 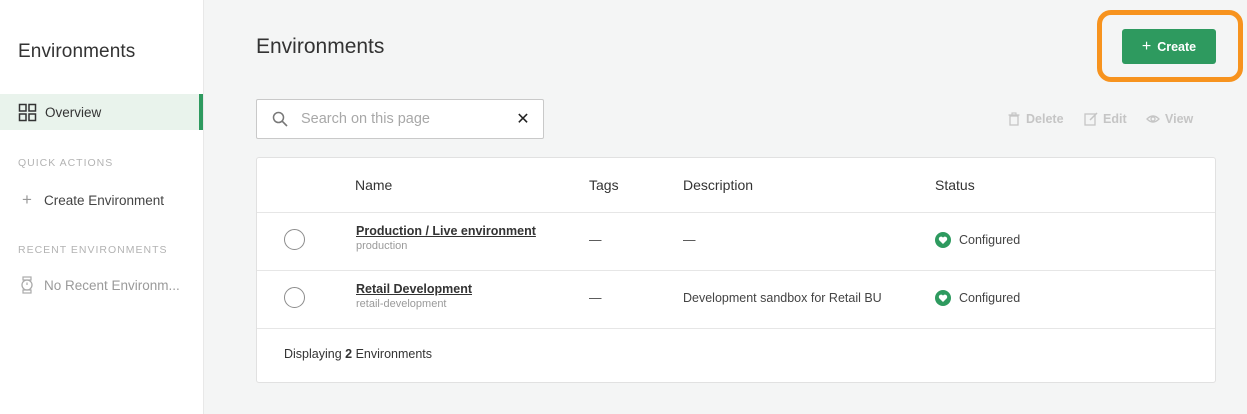 What do you see at coordinates (313, 354) in the screenshot?
I see `footer-prefix: Displaying` at bounding box center [313, 354].